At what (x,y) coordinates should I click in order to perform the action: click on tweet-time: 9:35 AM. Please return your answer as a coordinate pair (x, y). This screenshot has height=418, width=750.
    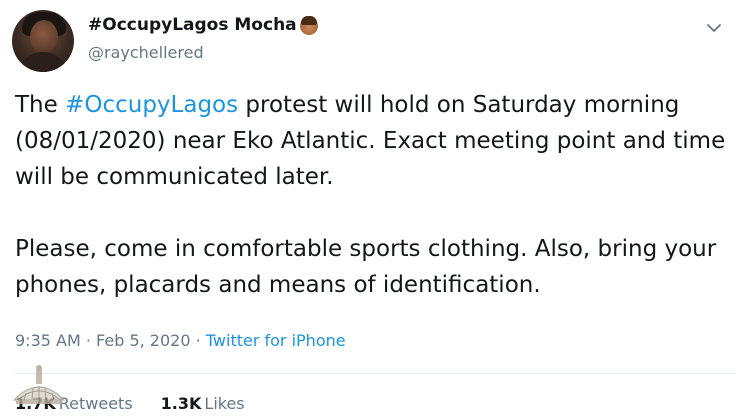
    Looking at the image, I should click on (48, 340).